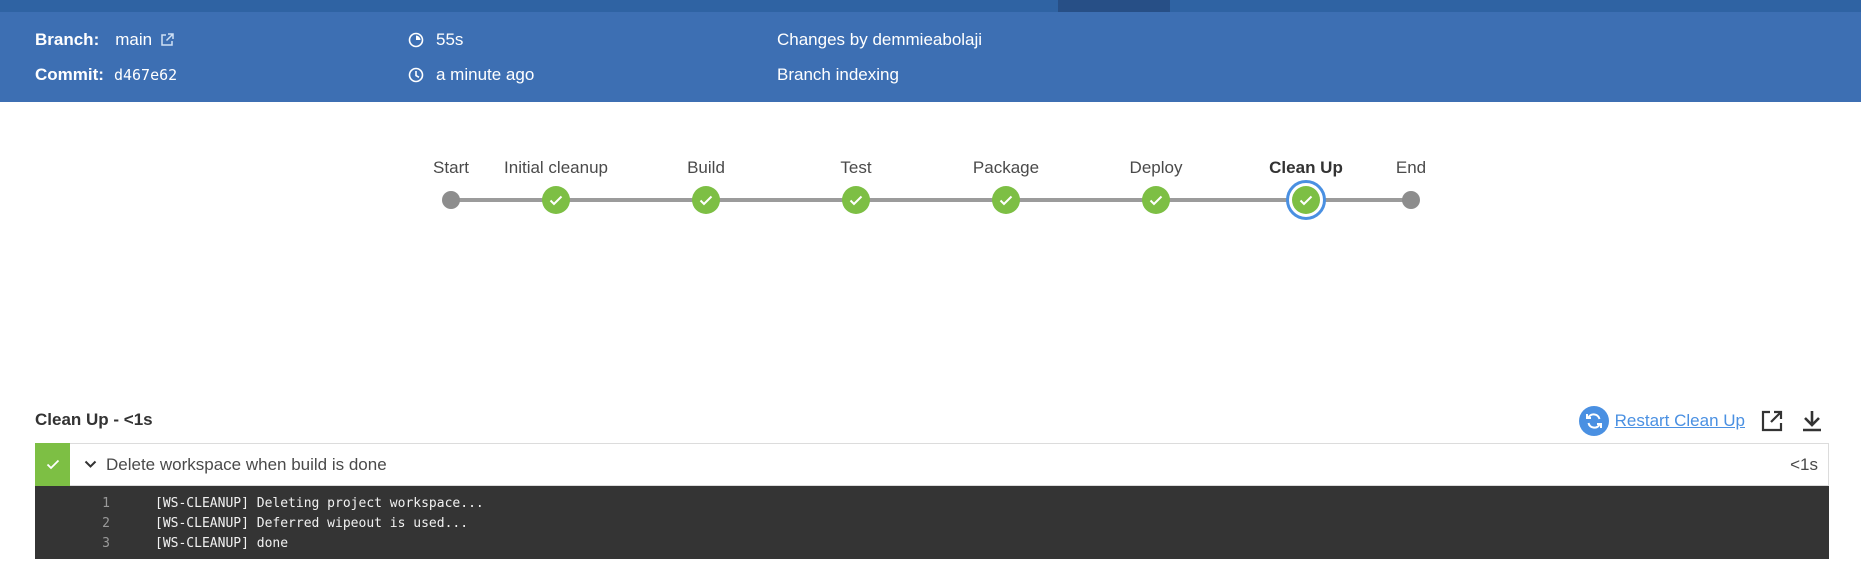  What do you see at coordinates (167, 40) in the screenshot?
I see `external-link-icon` at bounding box center [167, 40].